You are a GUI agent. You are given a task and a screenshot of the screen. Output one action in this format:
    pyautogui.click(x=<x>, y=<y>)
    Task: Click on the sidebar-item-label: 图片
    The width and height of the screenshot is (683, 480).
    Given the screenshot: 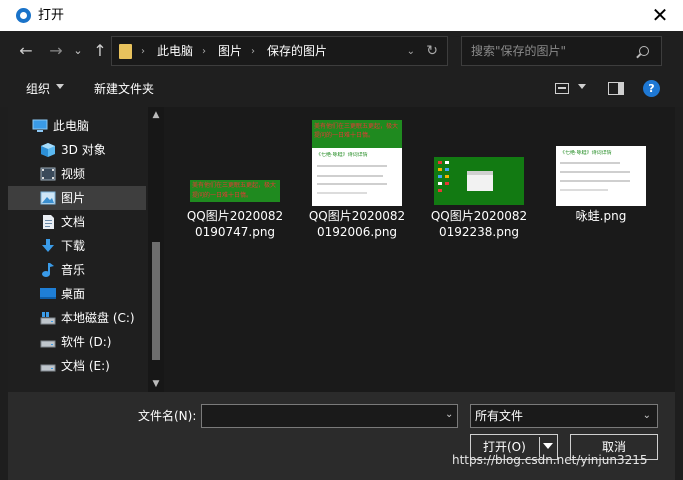 What is the action you would take?
    pyautogui.click(x=73, y=198)
    